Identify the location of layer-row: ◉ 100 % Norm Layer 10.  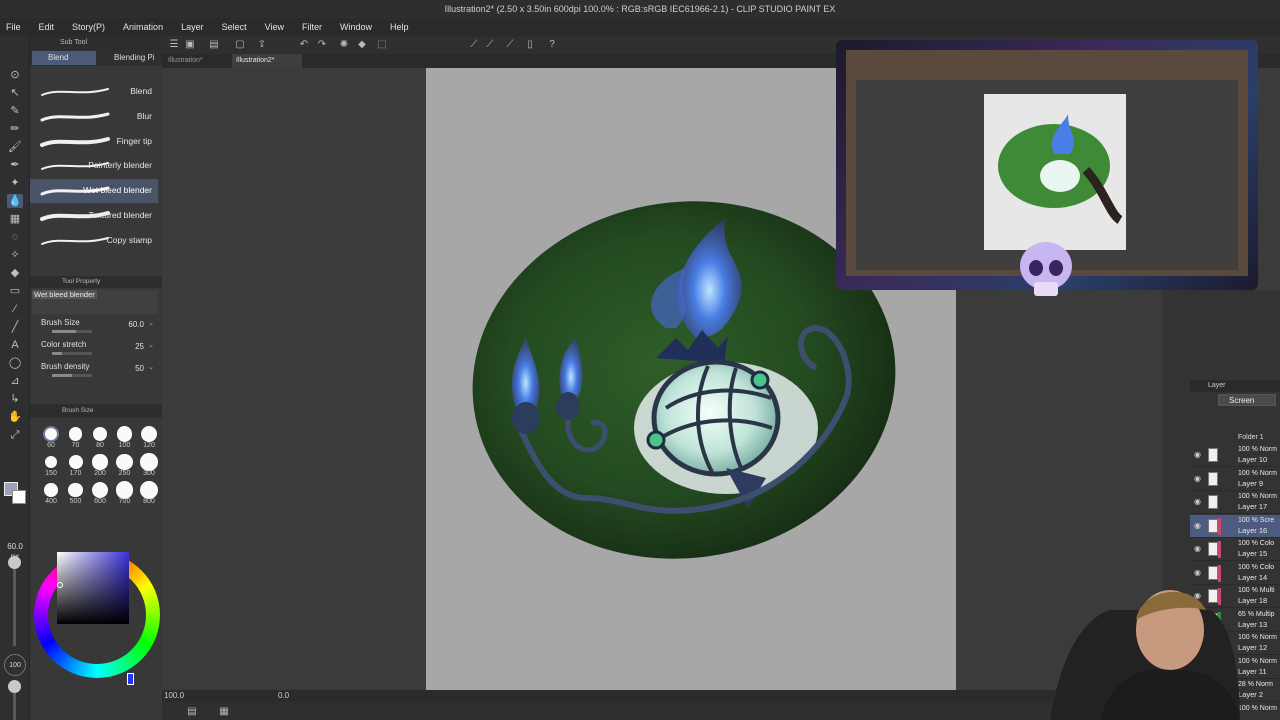
(1235, 455).